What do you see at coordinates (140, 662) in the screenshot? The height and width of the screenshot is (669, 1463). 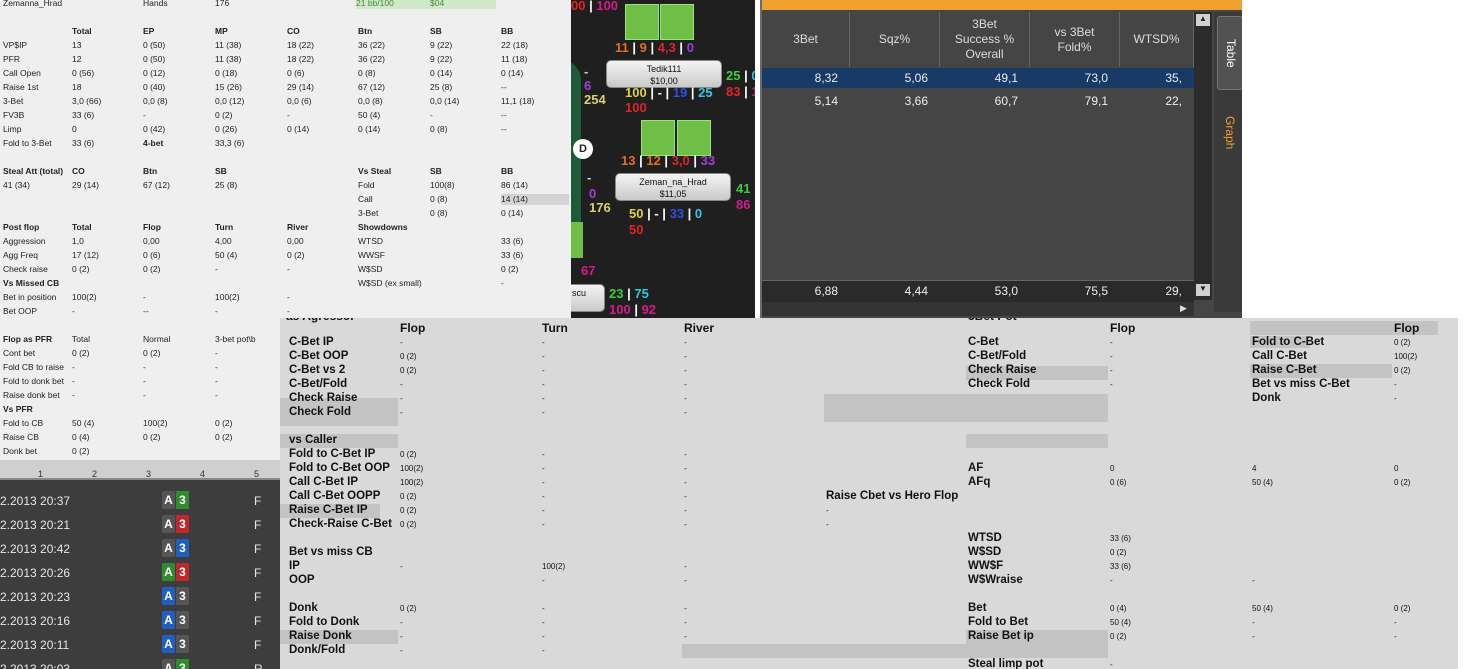 I see `hand-row: 2.2013 20:03 A 3 R` at bounding box center [140, 662].